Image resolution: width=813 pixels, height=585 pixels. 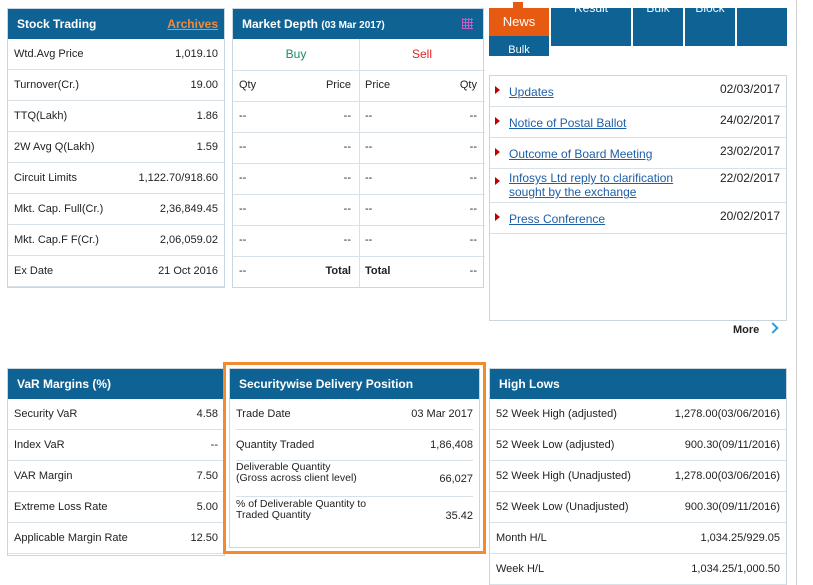 I want to click on high-low-row-label: 52 Week Low (adjusted), so click(x=555, y=445).